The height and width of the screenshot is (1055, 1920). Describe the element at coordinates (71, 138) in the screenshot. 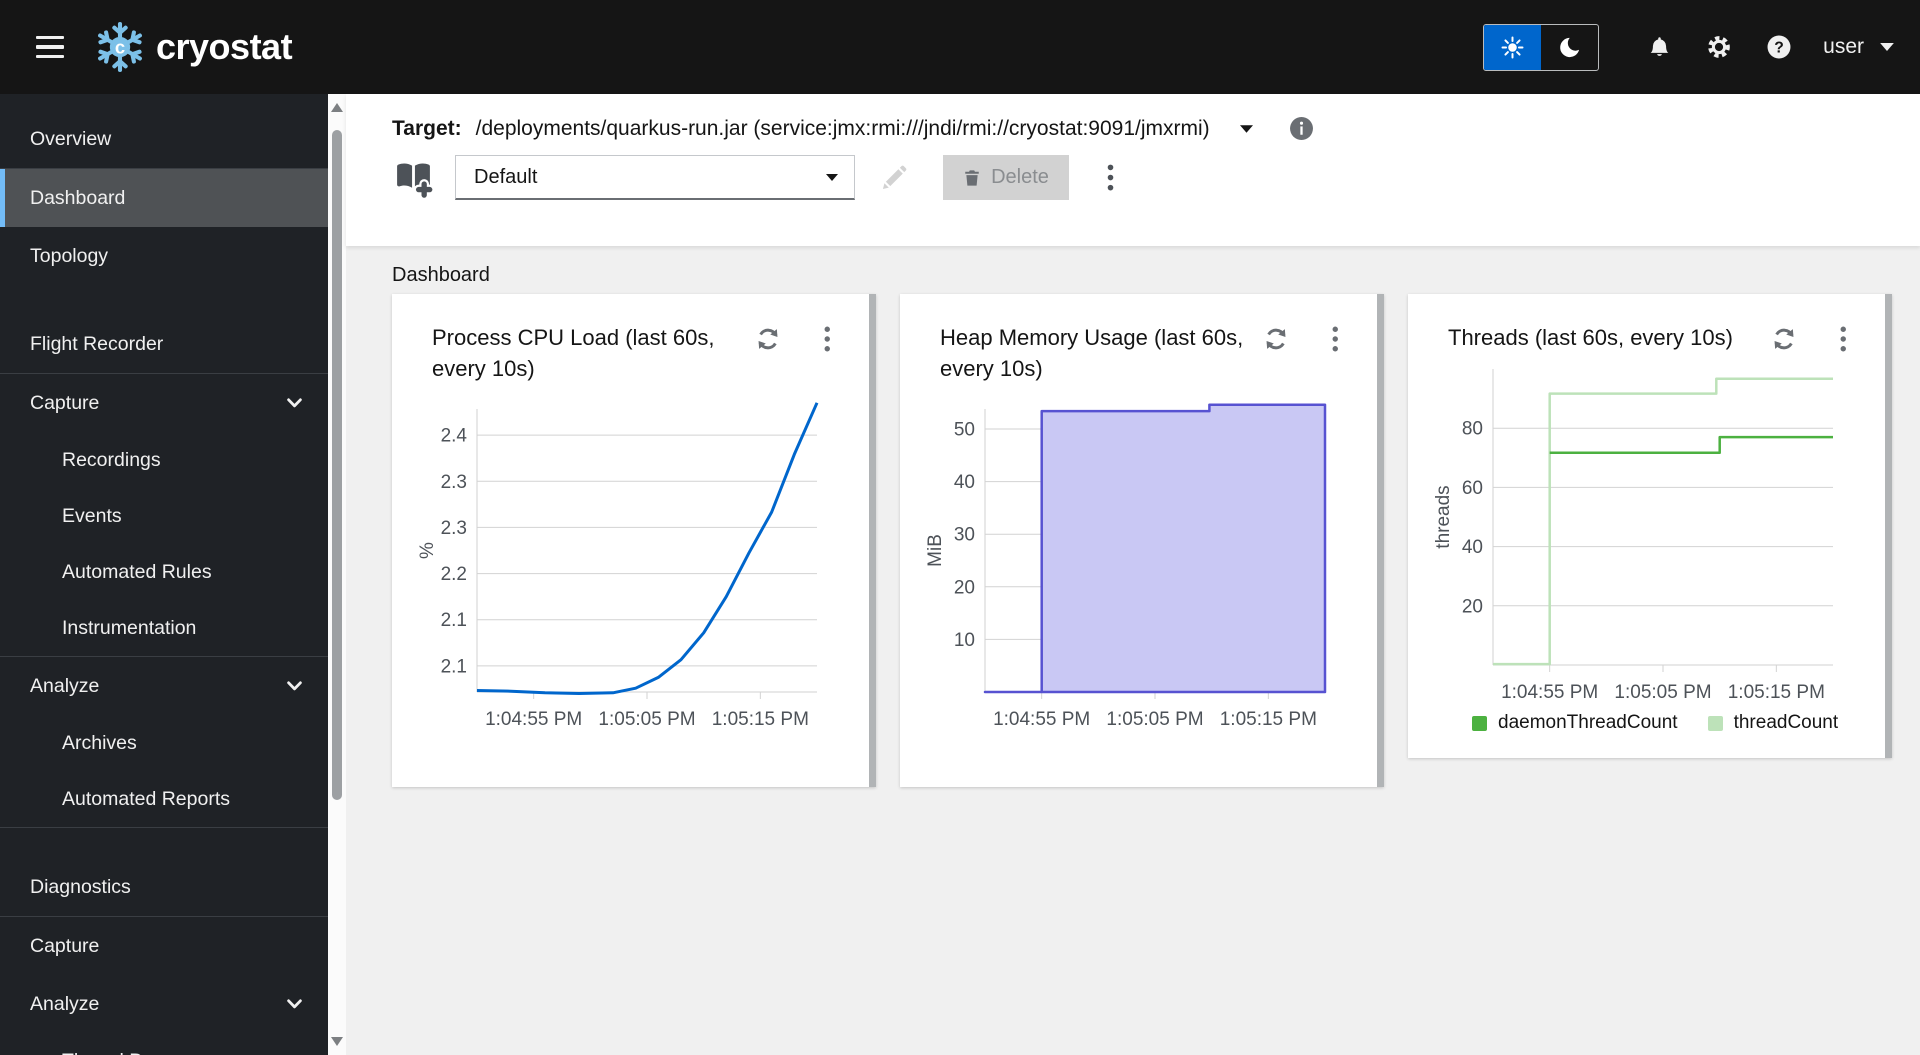

I see `sidebar-item-label: Overview` at that location.